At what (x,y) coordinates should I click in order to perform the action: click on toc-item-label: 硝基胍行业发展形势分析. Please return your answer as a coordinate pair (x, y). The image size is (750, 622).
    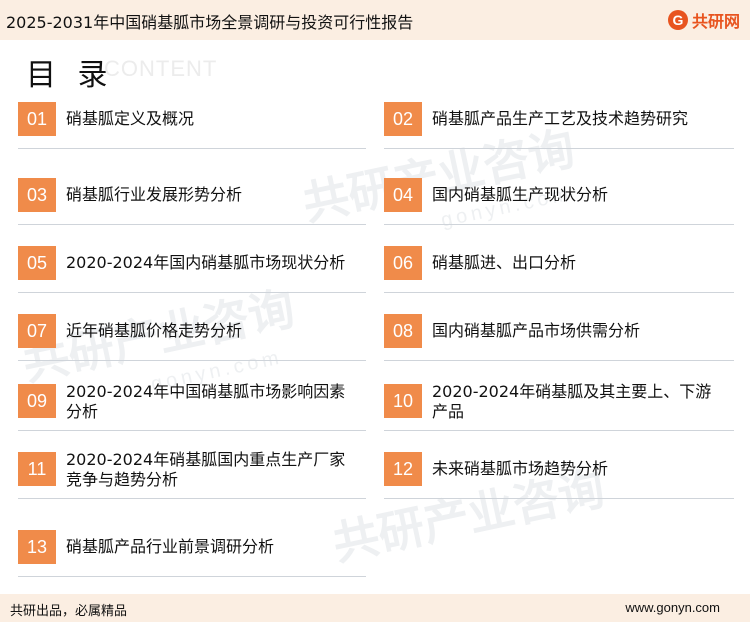
    Looking at the image, I should click on (154, 194).